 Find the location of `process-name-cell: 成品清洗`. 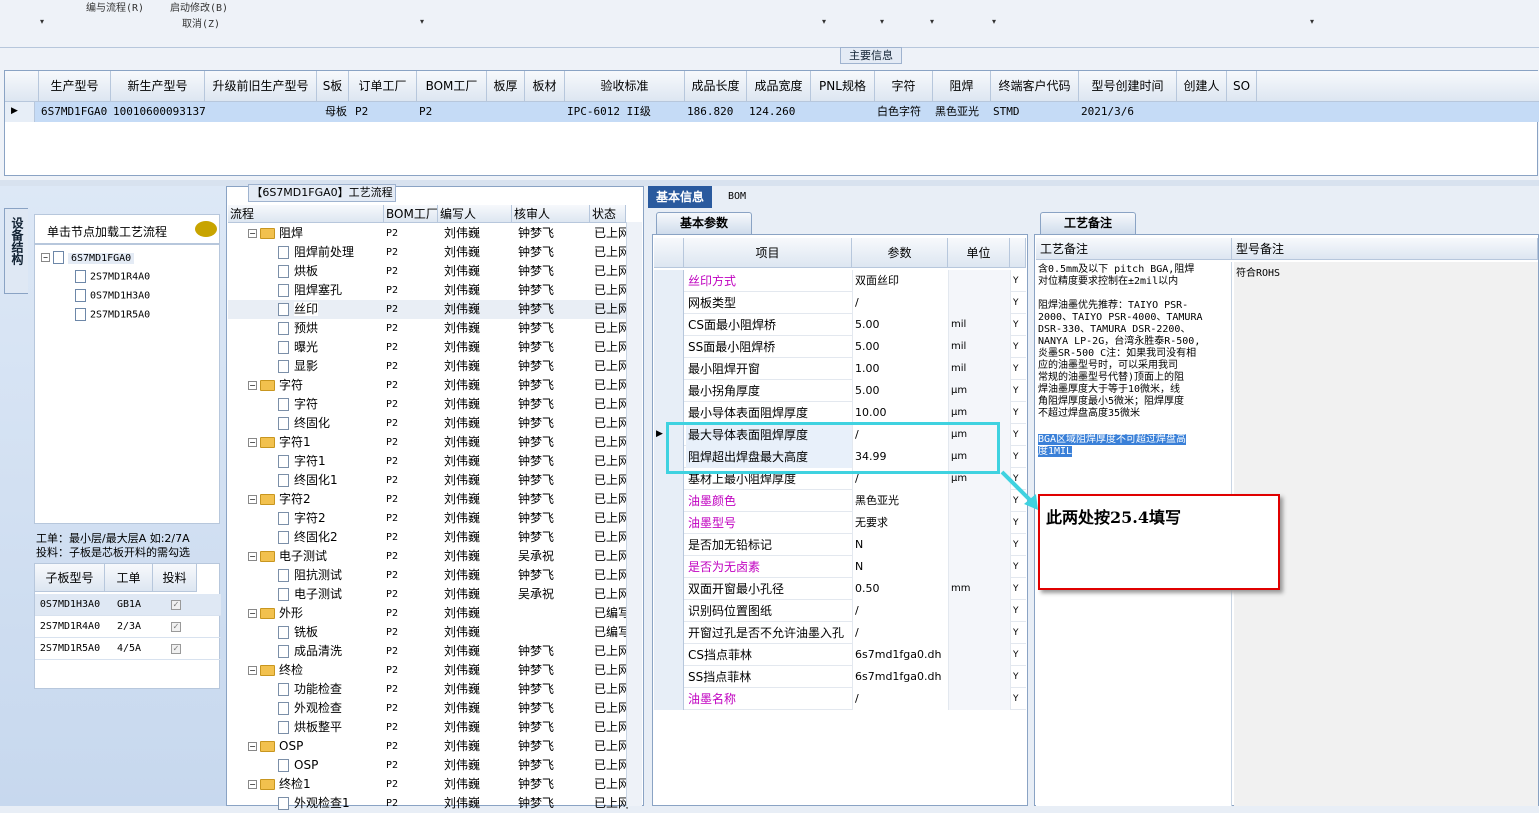

process-name-cell: 成品清洗 is located at coordinates (331, 651).